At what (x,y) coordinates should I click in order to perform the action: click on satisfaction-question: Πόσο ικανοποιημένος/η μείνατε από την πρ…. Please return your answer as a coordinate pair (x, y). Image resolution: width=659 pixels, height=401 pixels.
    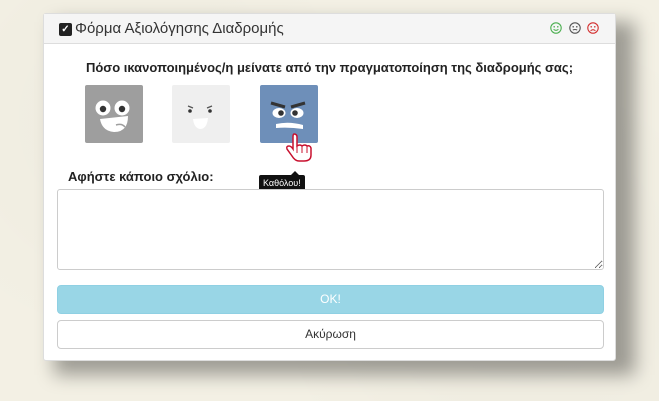
    Looking at the image, I should click on (329, 67).